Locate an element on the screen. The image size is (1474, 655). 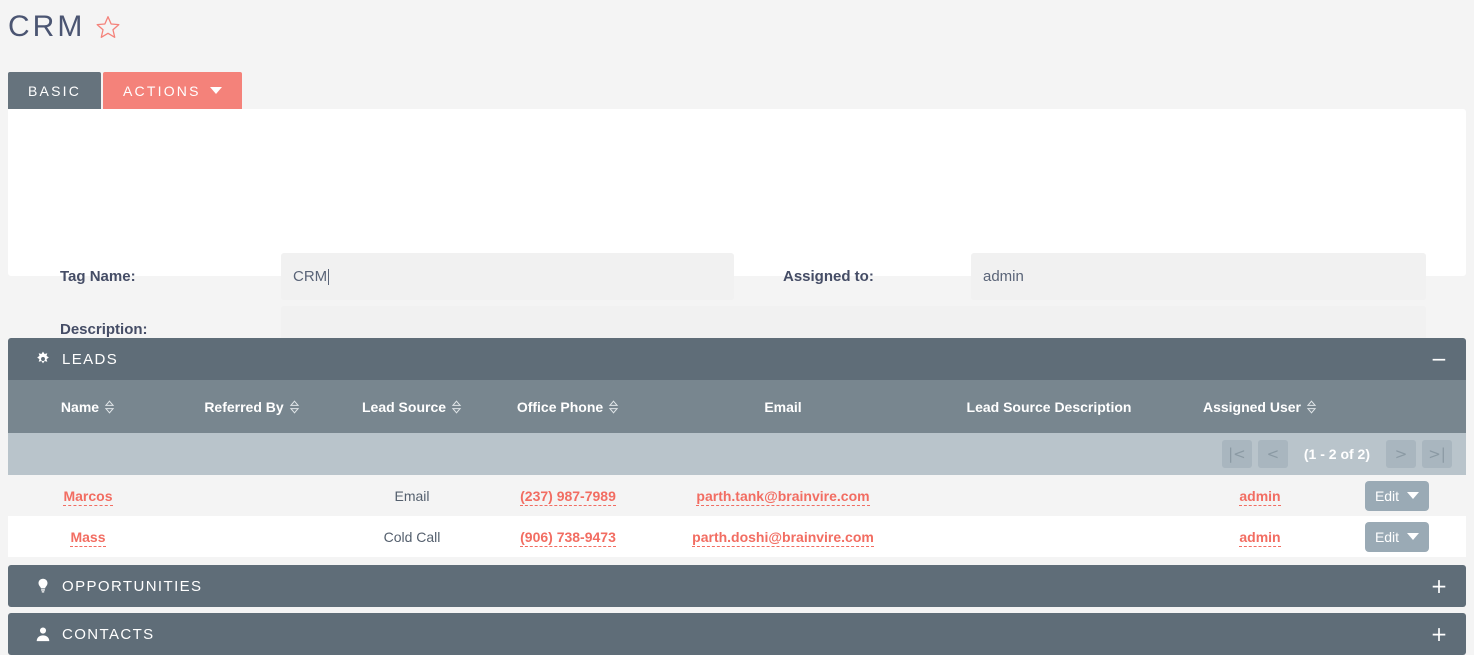
email-link: parth.tank@brainvire.com is located at coordinates (783, 496).